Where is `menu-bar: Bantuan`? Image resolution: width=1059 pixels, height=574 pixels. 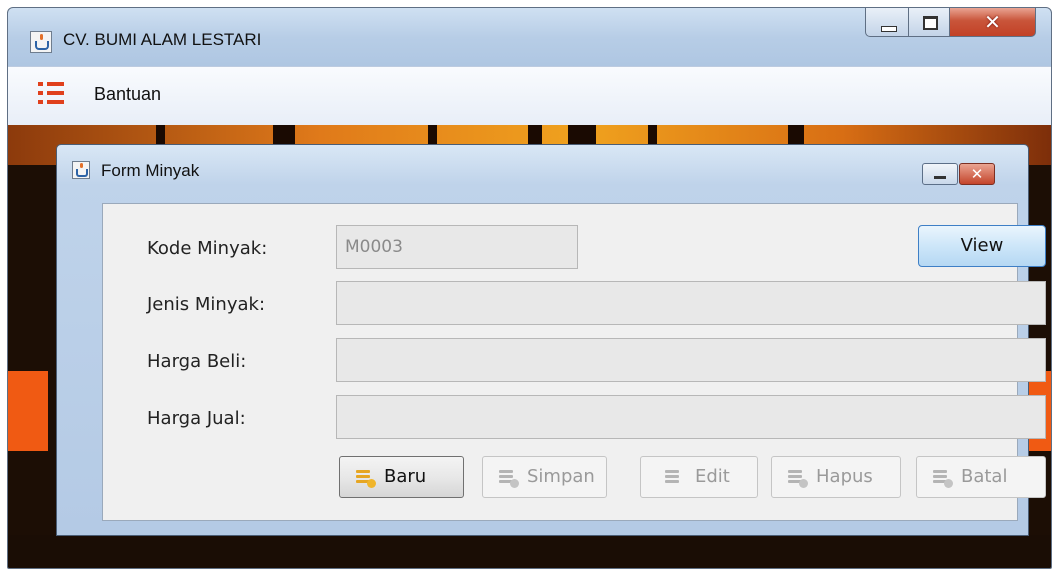
menu-bar: Bantuan is located at coordinates (529, 96).